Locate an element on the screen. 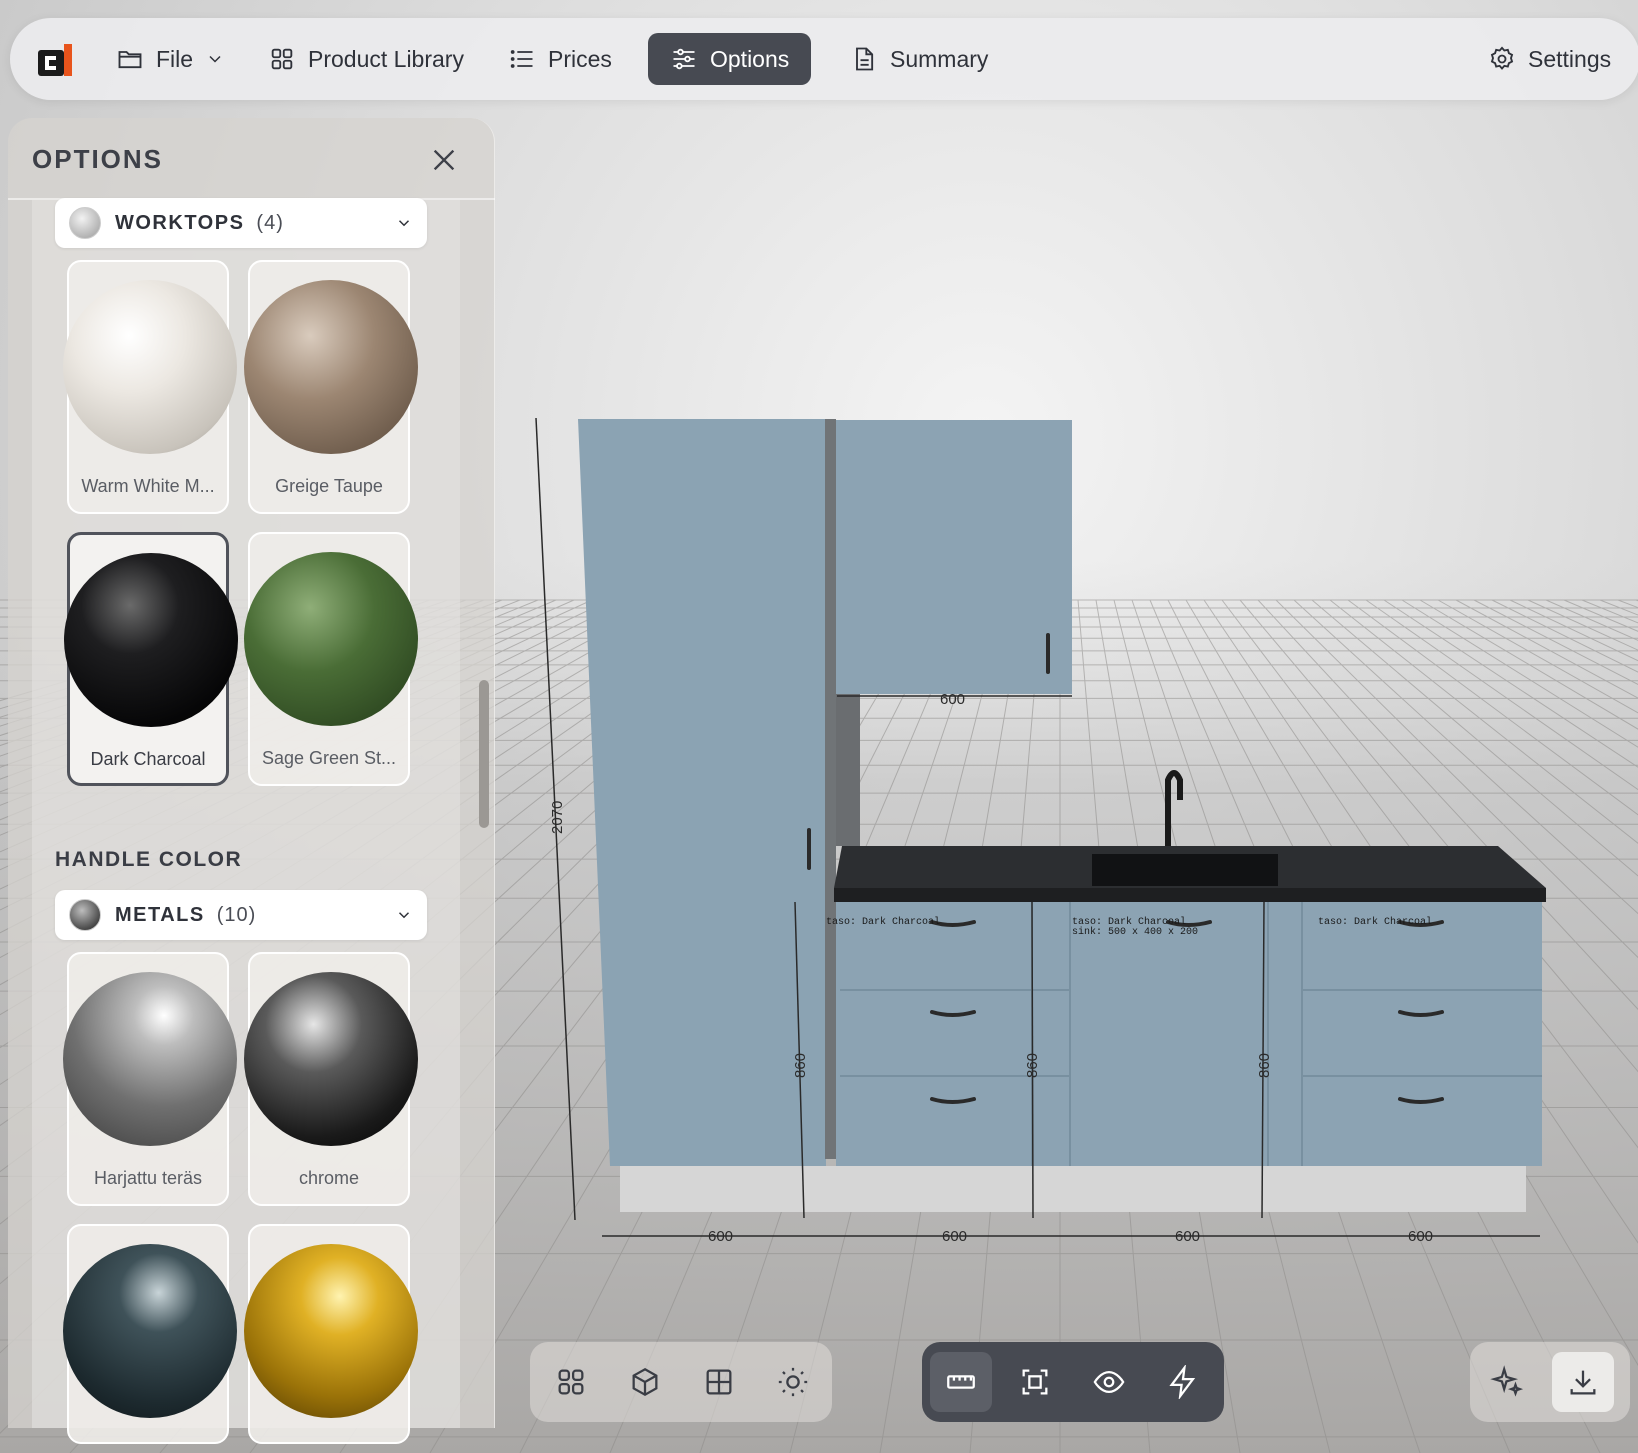 Image resolution: width=1638 pixels, height=1453 pixels. dimension-base-width-1: 600 is located at coordinates (720, 1236).